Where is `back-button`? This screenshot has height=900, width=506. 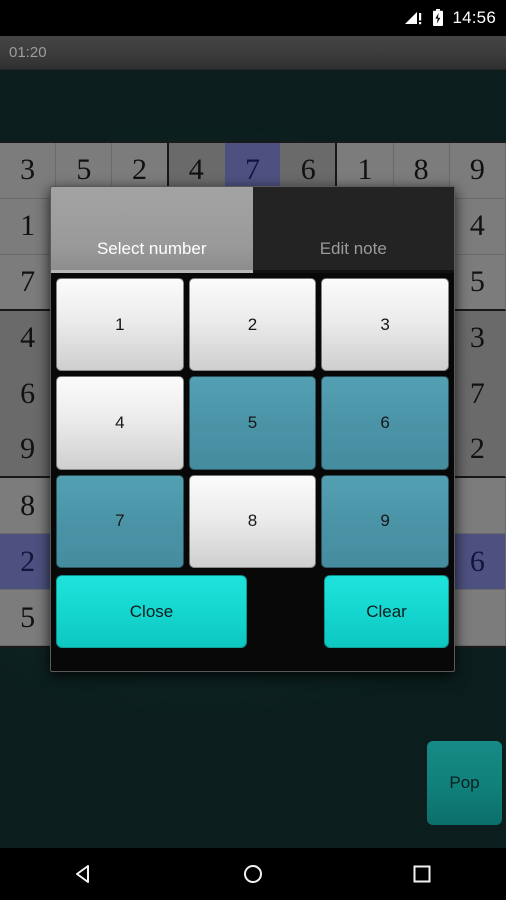
back-button is located at coordinates (84, 874).